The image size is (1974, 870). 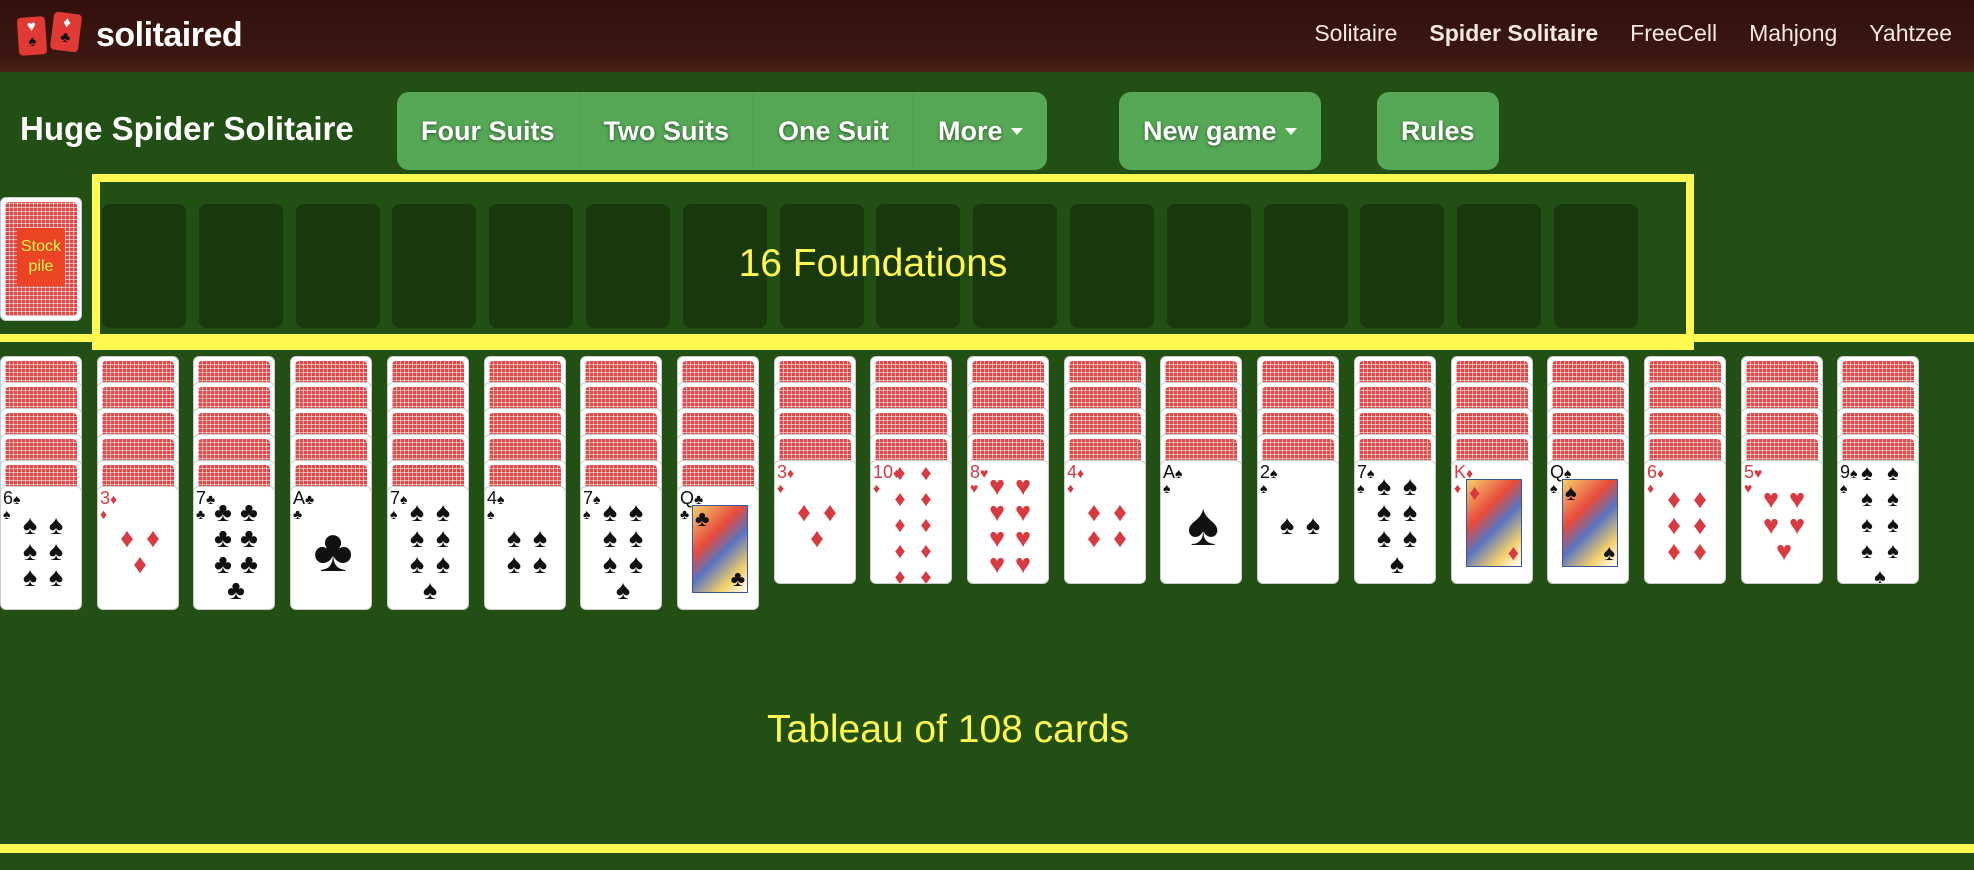 I want to click on face-up-card: 7♣ ♣ ♣ ♣ ♣ ♣ ♣ ♣ ♣, so click(x=234, y=548).